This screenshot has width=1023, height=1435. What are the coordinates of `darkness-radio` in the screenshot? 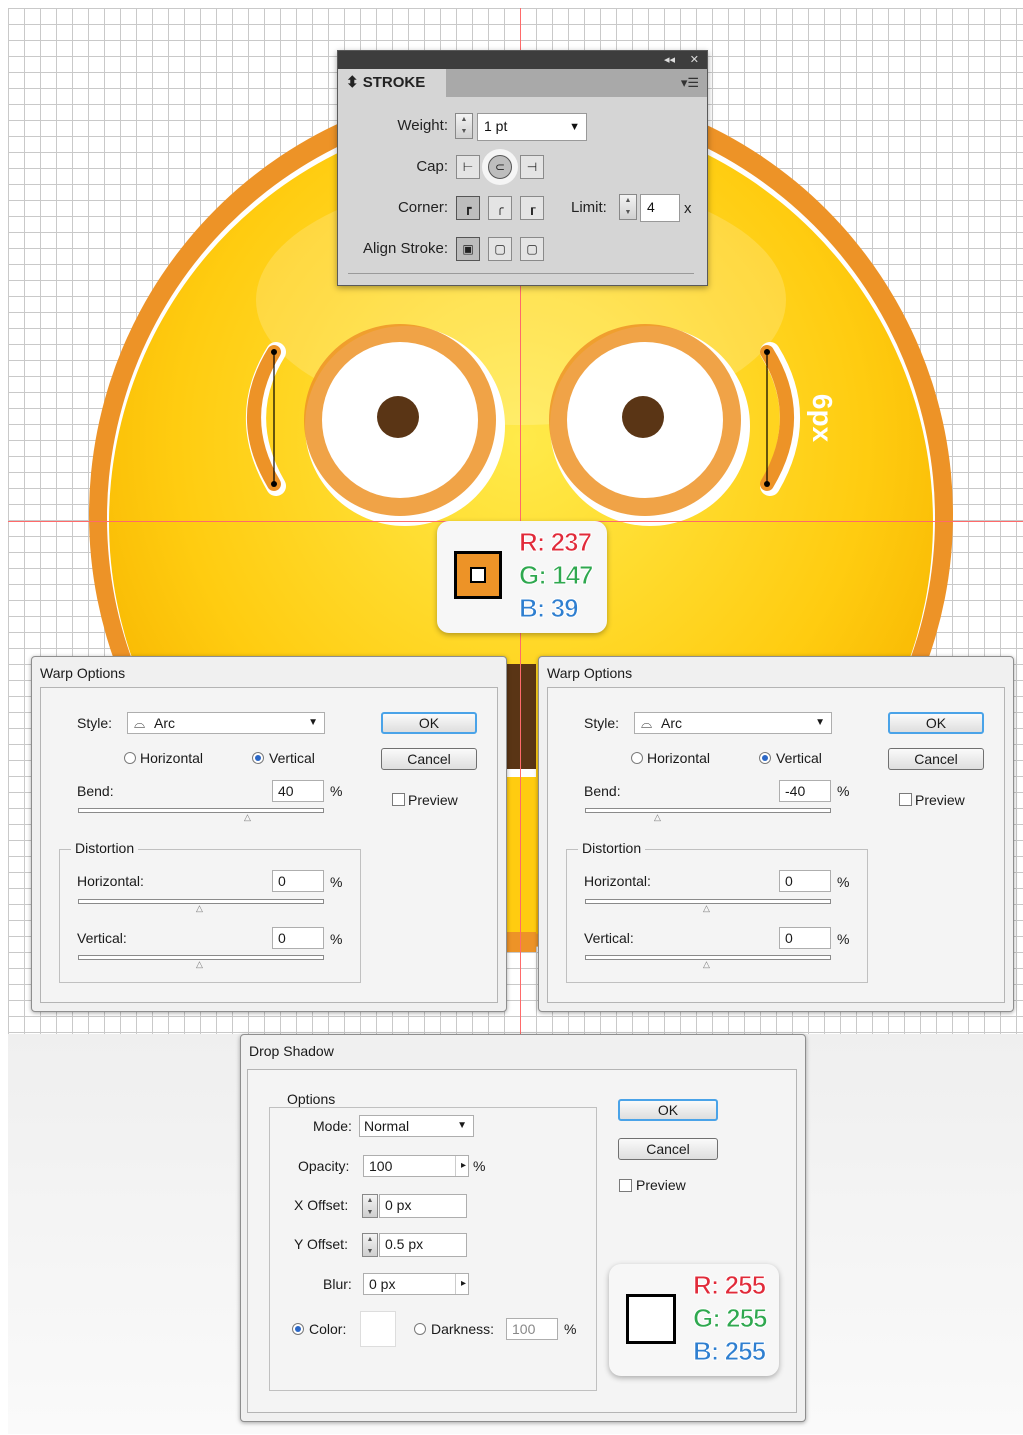 It's located at (420, 1329).